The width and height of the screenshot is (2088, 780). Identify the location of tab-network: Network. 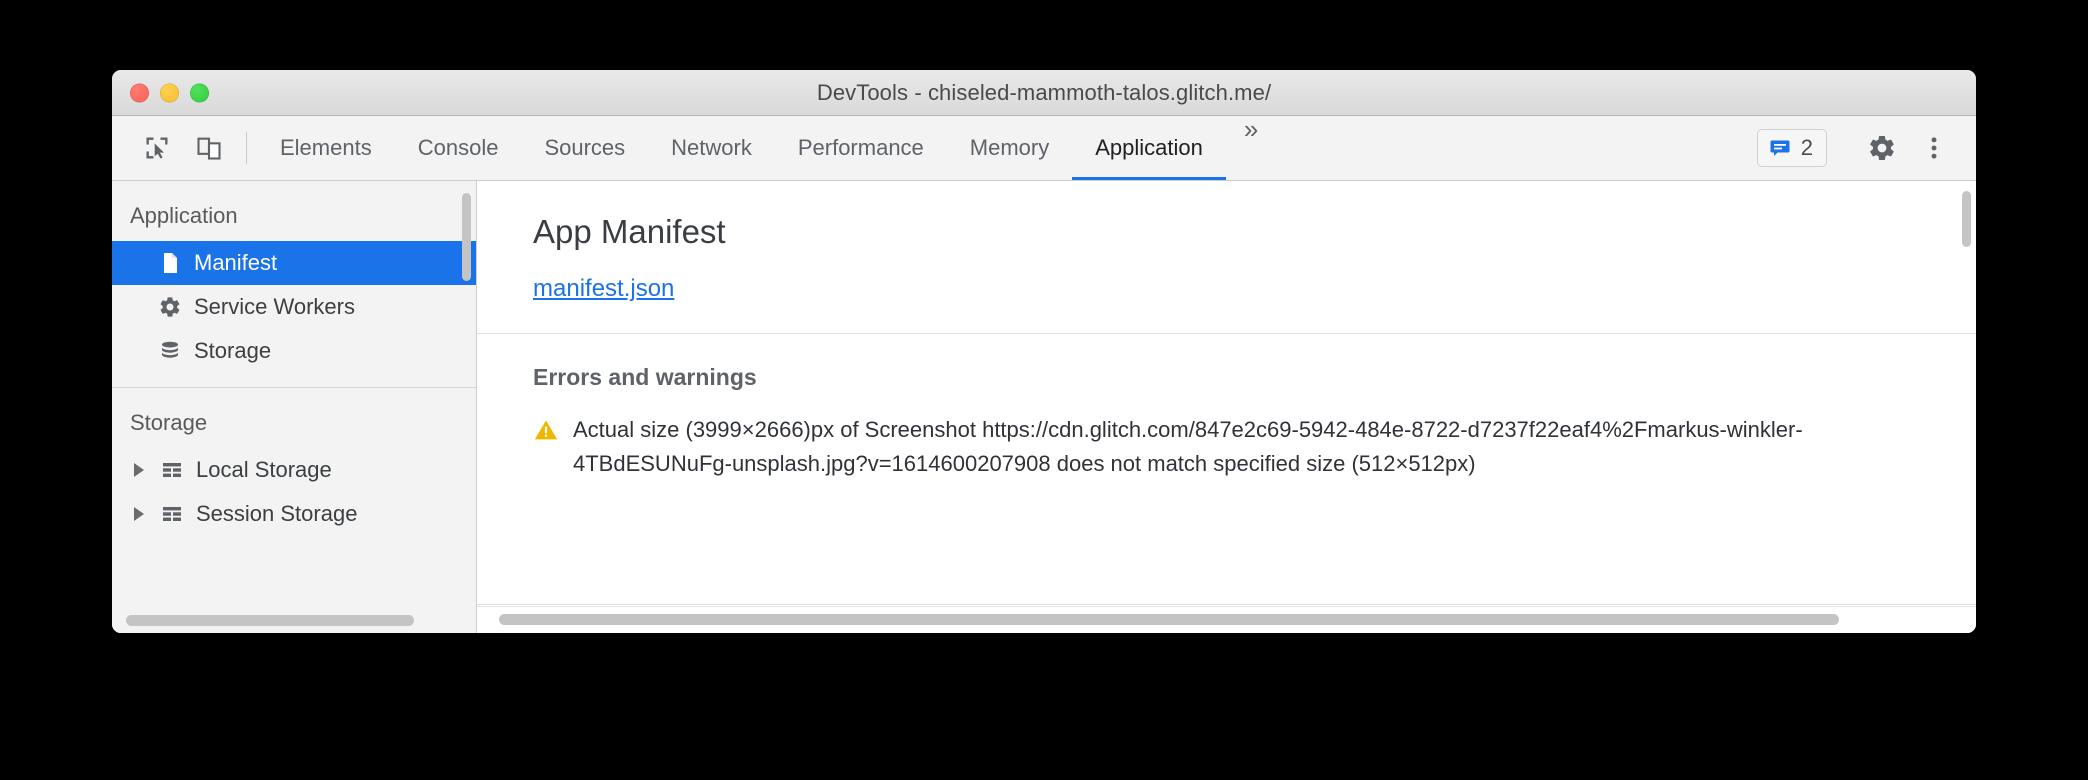
(711, 148).